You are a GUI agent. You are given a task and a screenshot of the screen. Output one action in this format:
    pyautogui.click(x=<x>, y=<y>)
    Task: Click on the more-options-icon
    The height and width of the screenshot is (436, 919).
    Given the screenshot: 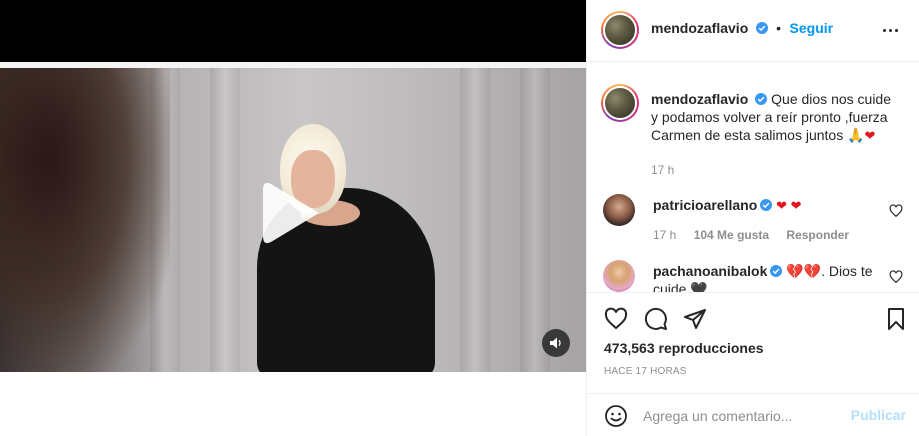 What is the action you would take?
    pyautogui.click(x=890, y=30)
    